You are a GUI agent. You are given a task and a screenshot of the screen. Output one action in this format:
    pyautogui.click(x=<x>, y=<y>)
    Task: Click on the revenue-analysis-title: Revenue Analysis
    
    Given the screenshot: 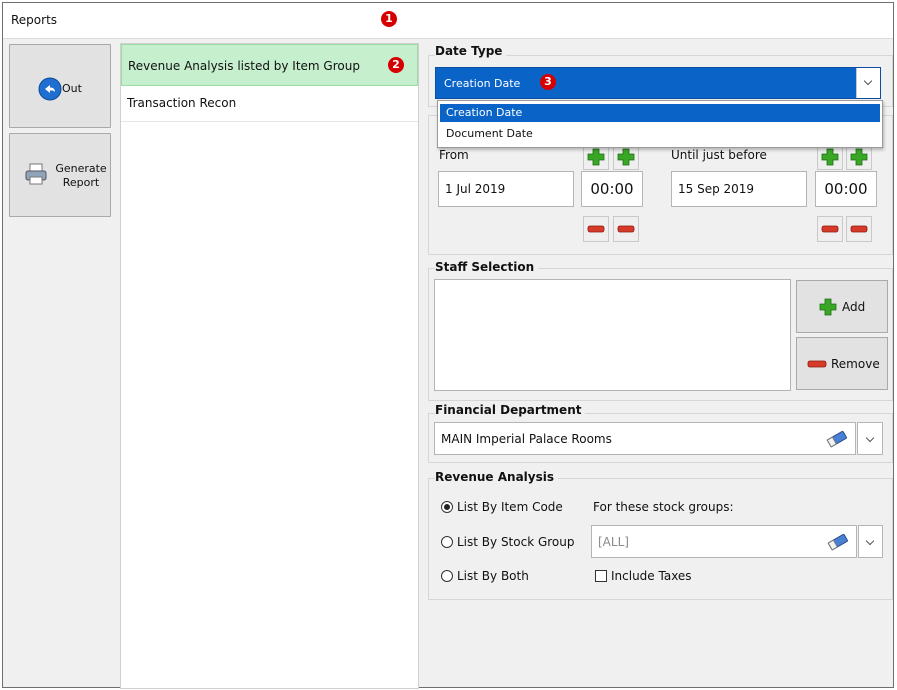 What is the action you would take?
    pyautogui.click(x=497, y=477)
    